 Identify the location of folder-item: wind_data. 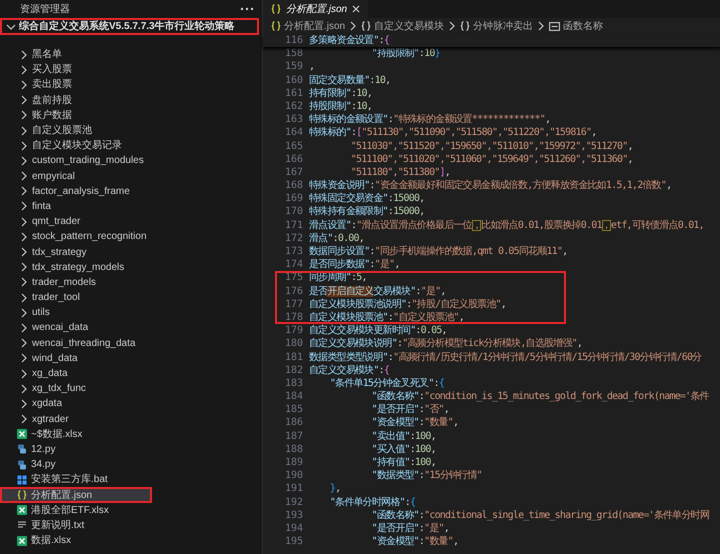
(131, 358).